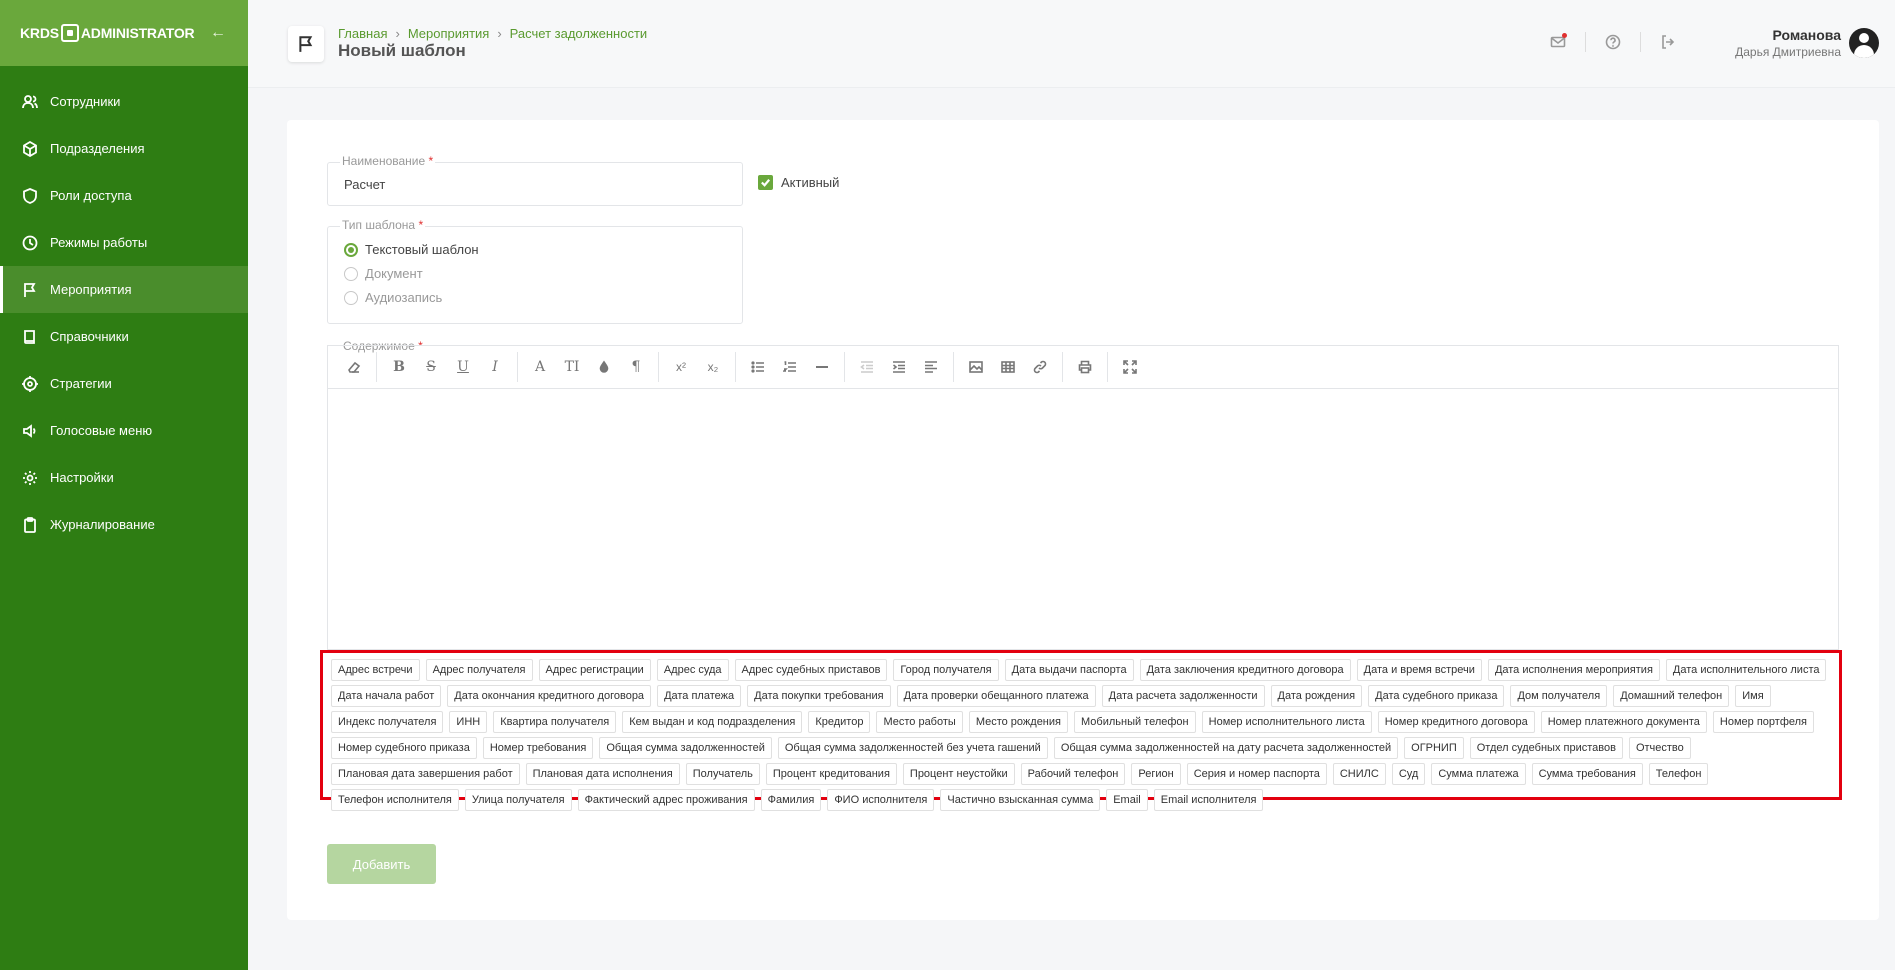 The width and height of the screenshot is (1895, 970). I want to click on variable-chip: Email исполнителя, so click(1208, 800).